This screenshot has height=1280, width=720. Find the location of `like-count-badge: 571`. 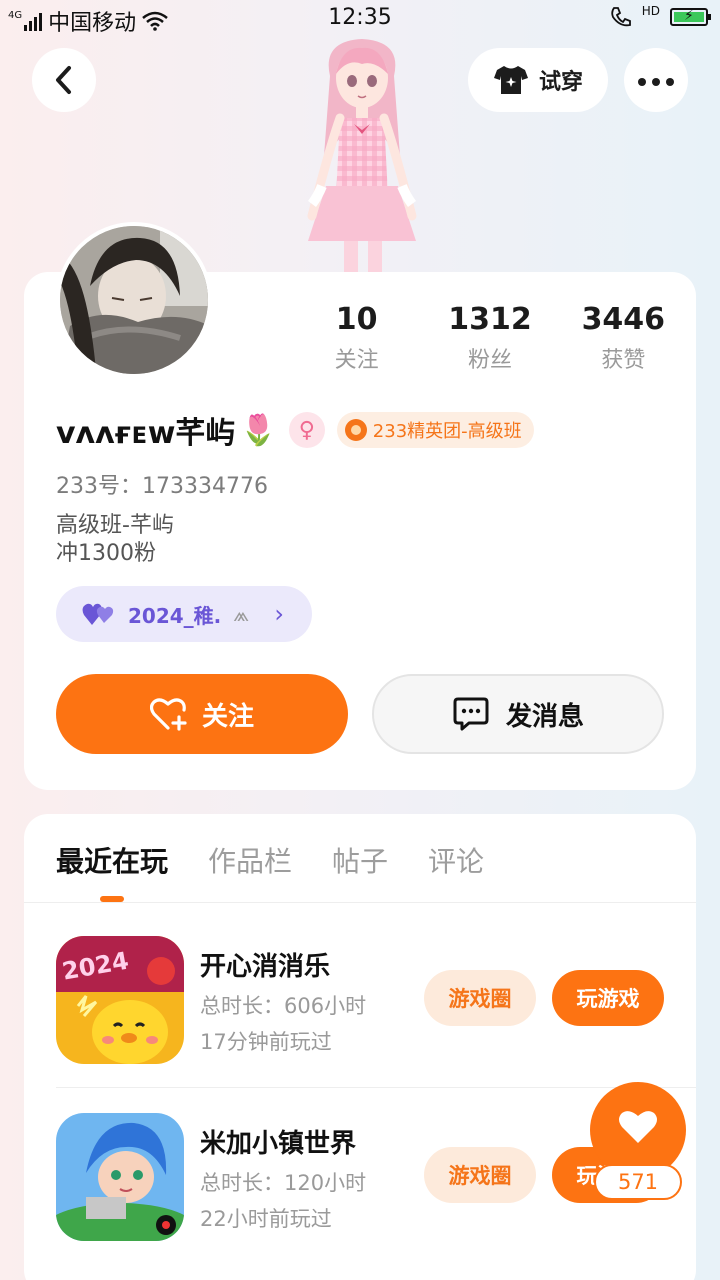

like-count-badge: 571 is located at coordinates (638, 1182).